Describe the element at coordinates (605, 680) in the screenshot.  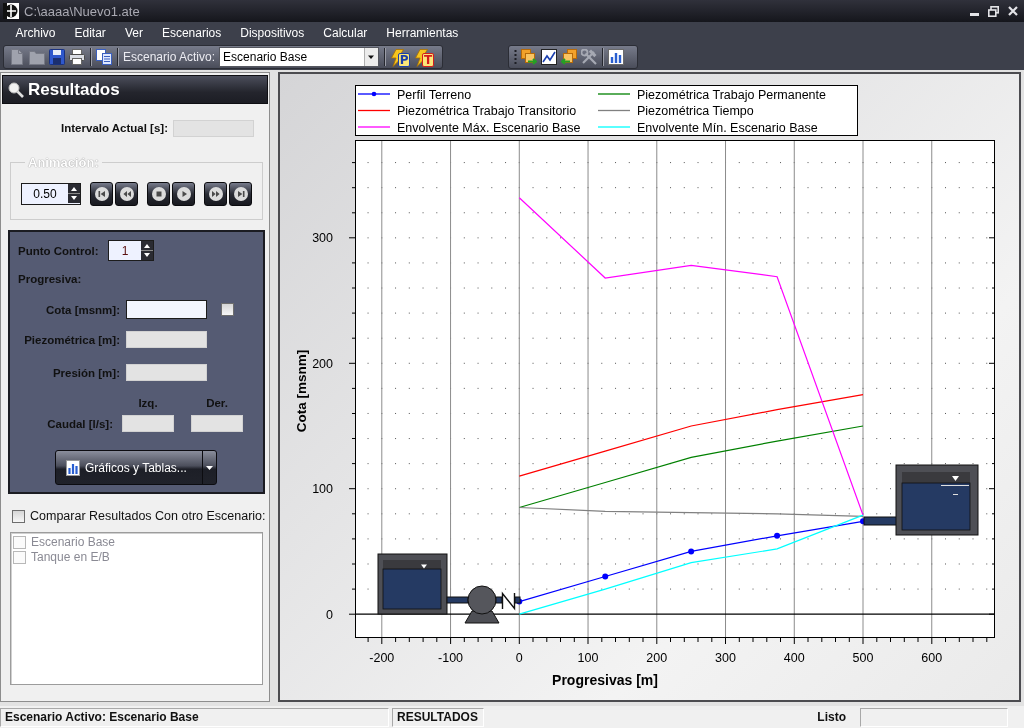
I see `axis-title: Progresivas [m]` at that location.